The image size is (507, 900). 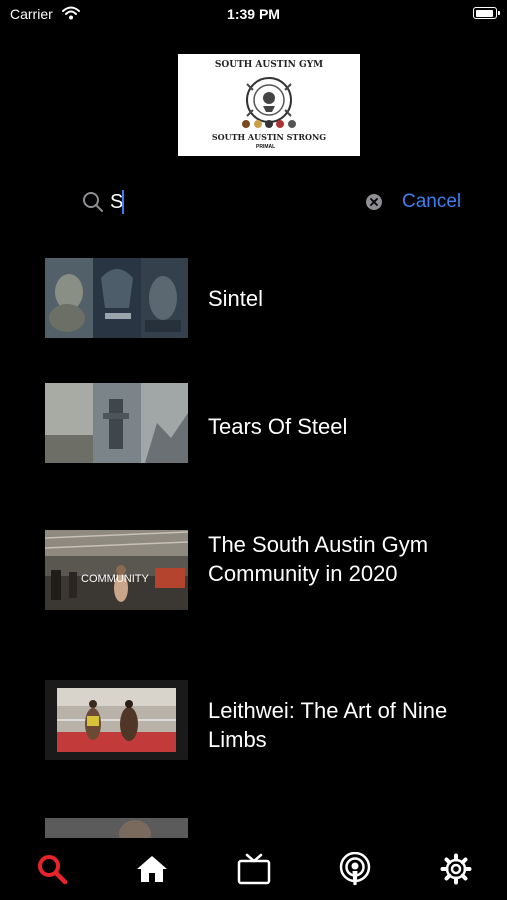 I want to click on logo-bottom-text: SOUTH AUSTIN STRONG, so click(x=269, y=137).